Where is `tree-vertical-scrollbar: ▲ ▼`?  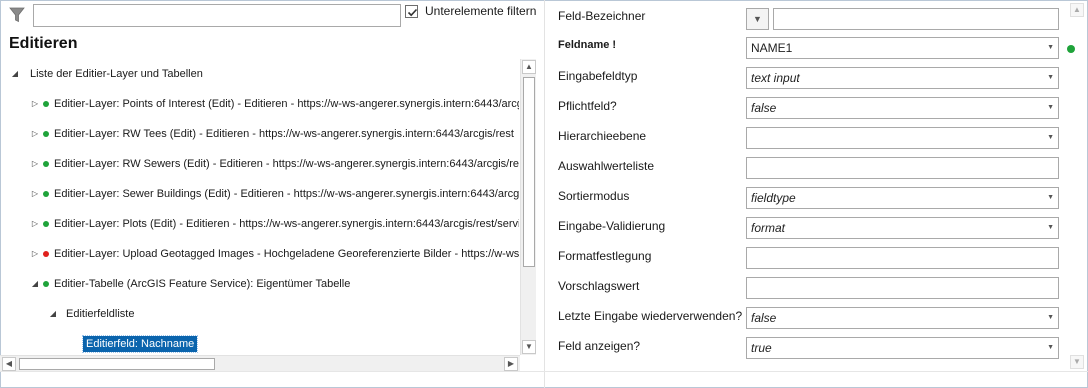
tree-vertical-scrollbar: ▲ ▼ is located at coordinates (528, 207).